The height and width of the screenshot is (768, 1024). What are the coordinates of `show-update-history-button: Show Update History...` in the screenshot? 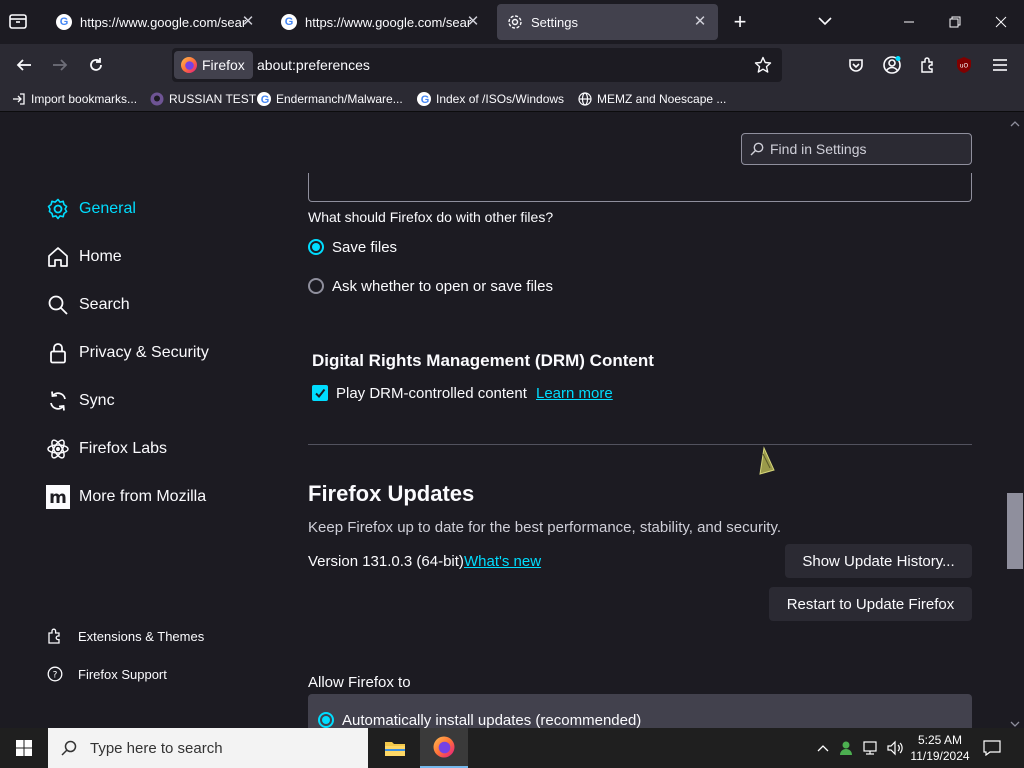 It's located at (878, 561).